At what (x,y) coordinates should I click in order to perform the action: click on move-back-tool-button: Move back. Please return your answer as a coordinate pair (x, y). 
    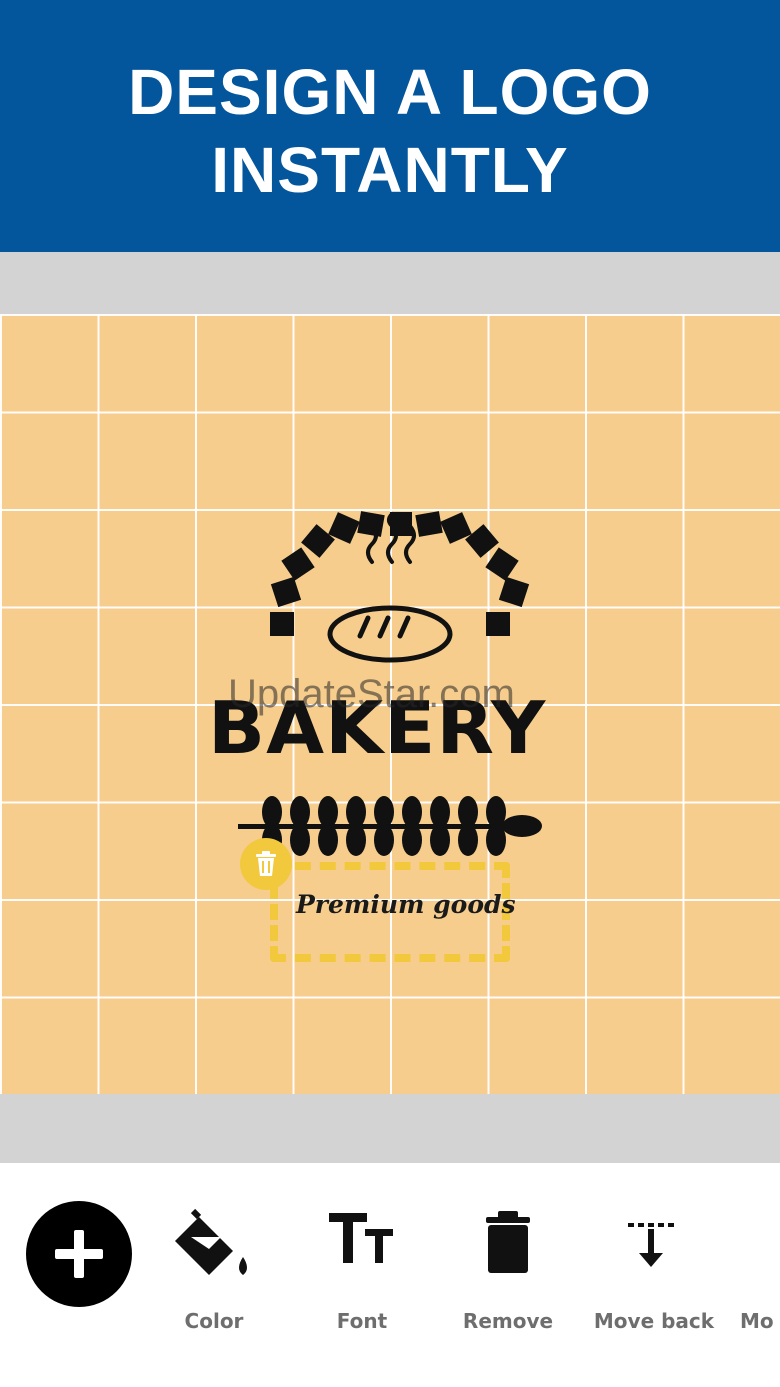
    Looking at the image, I should click on (654, 1275).